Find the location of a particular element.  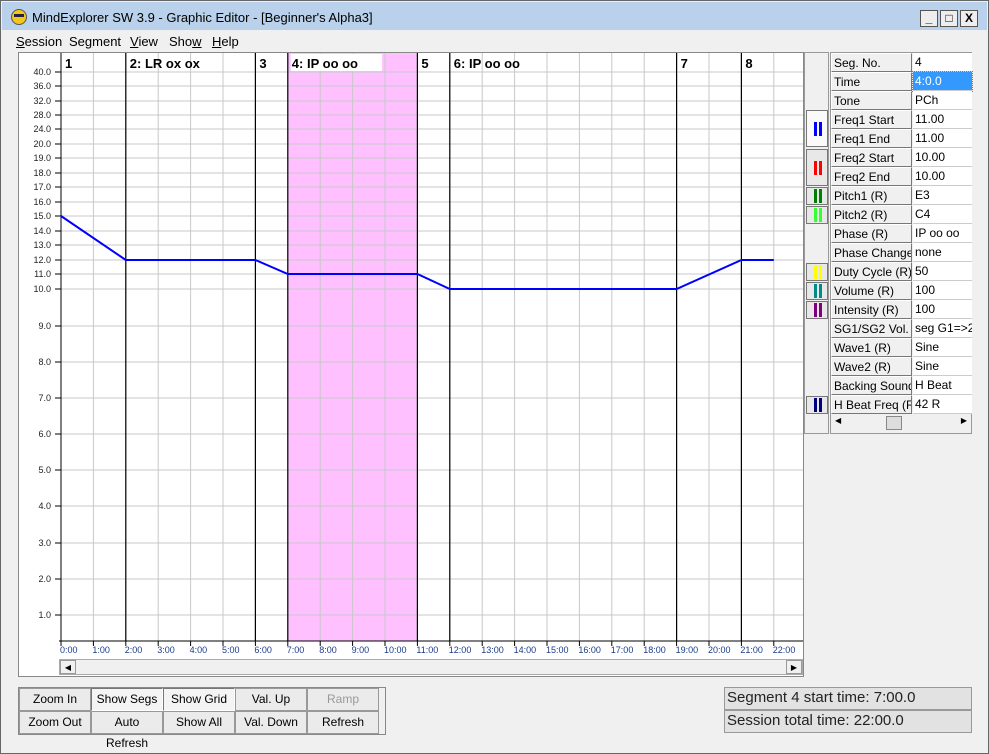

property-name: Freq1 End is located at coordinates (871, 138).